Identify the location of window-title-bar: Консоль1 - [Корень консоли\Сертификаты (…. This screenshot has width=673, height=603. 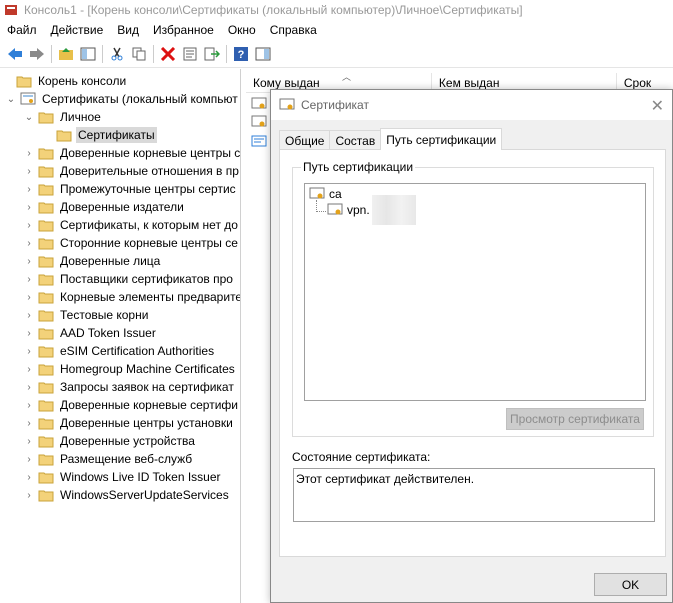
(336, 10).